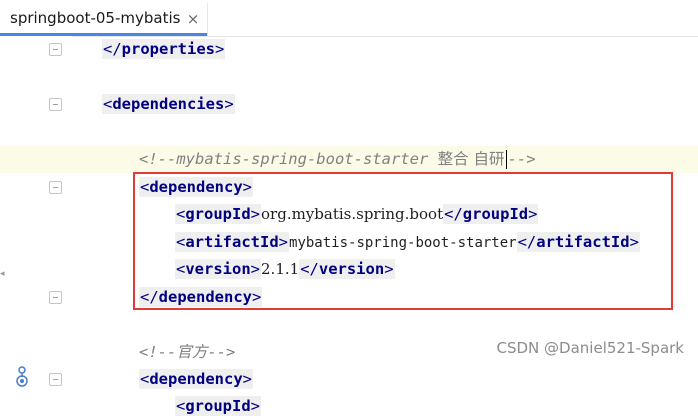  Describe the element at coordinates (193, 19) in the screenshot. I see `close-icon: ×` at that location.